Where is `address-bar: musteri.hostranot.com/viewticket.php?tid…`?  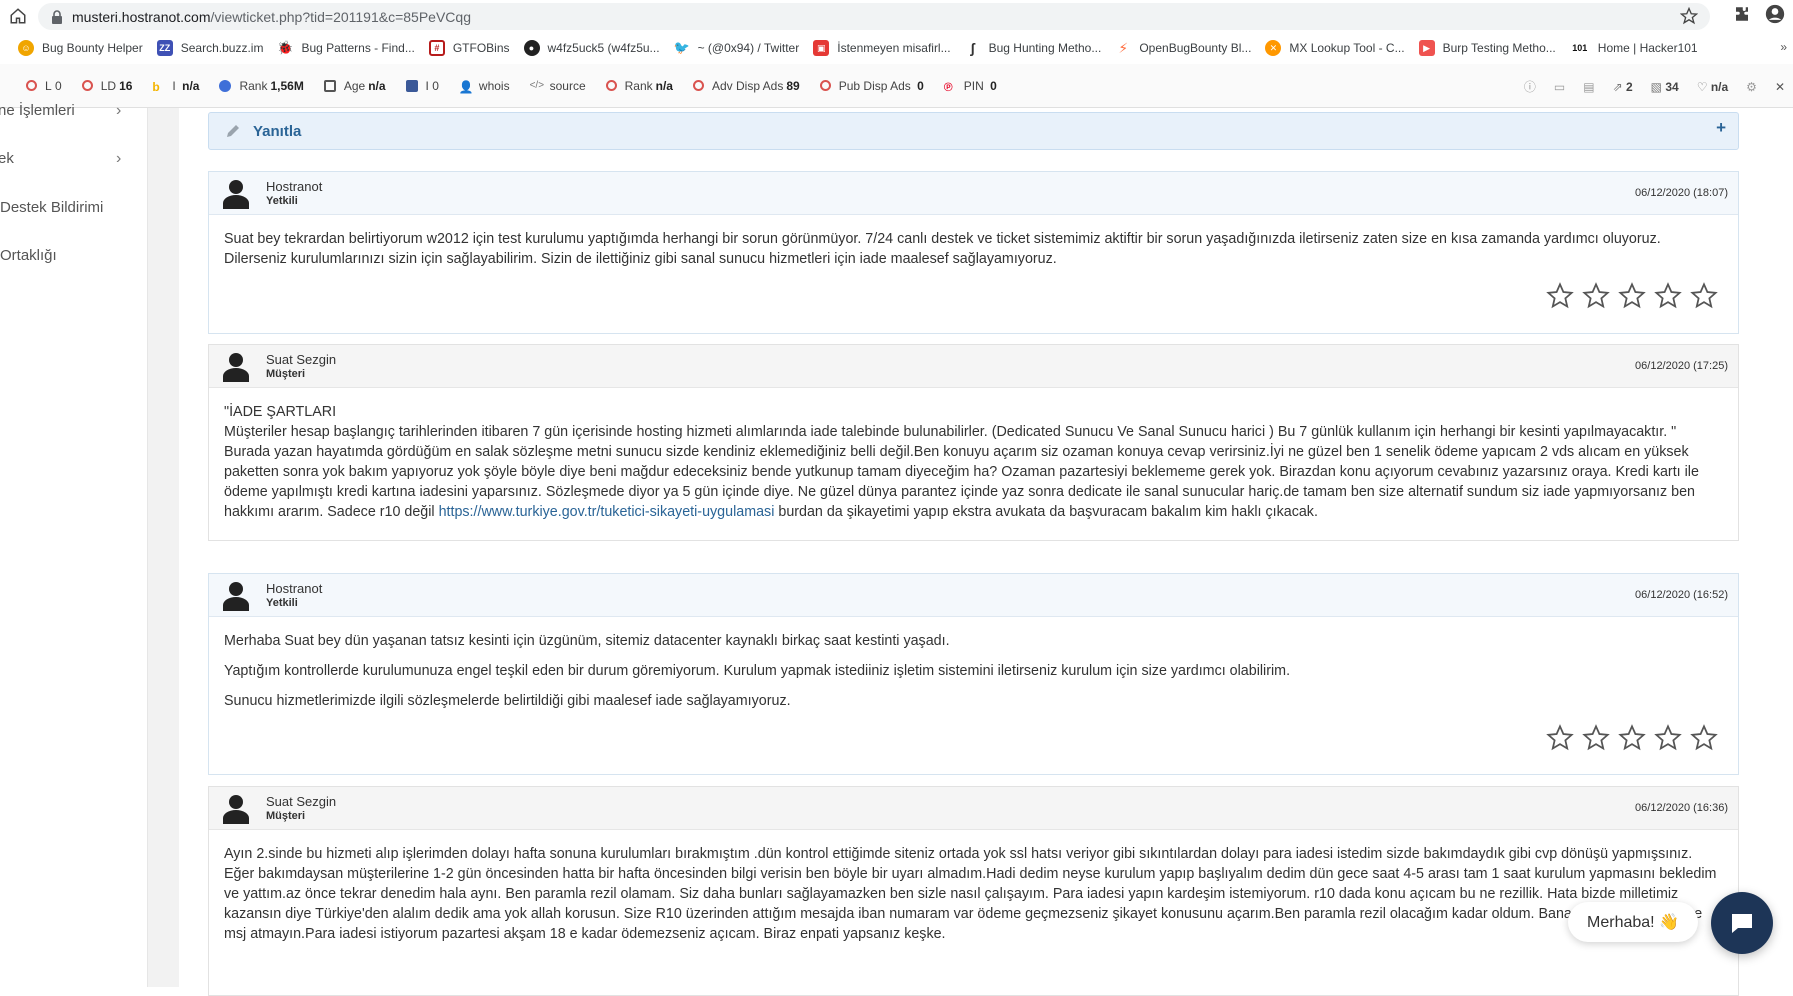 address-bar: musteri.hostranot.com/viewticket.php?tid… is located at coordinates (874, 16).